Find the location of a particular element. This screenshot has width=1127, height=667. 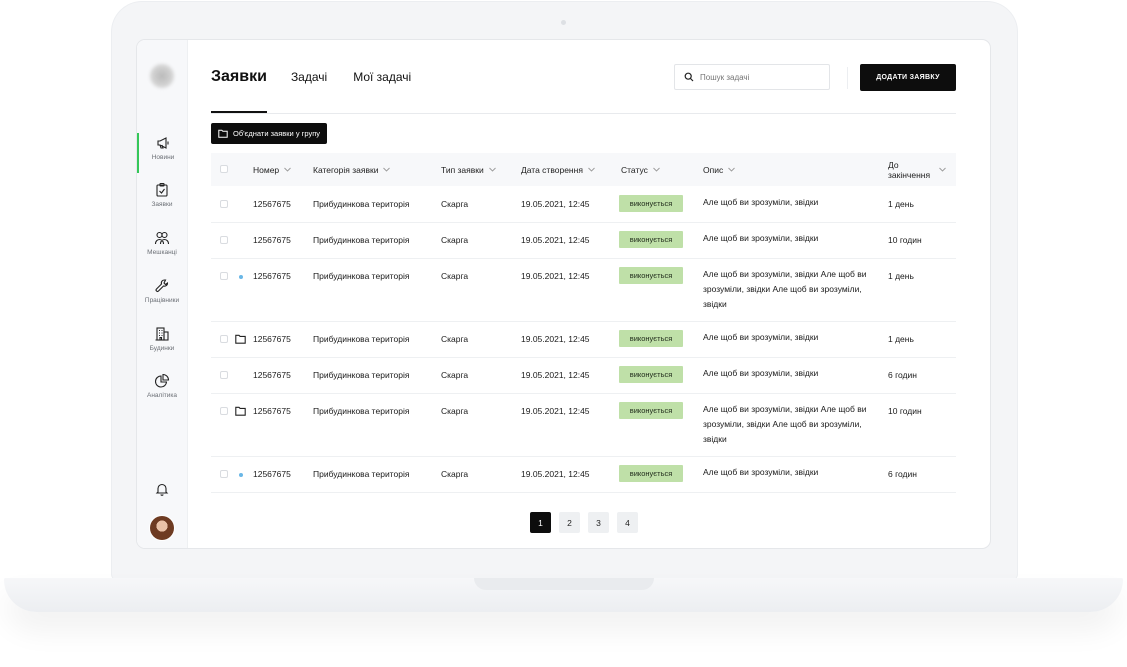

search-icon is located at coordinates (689, 77).